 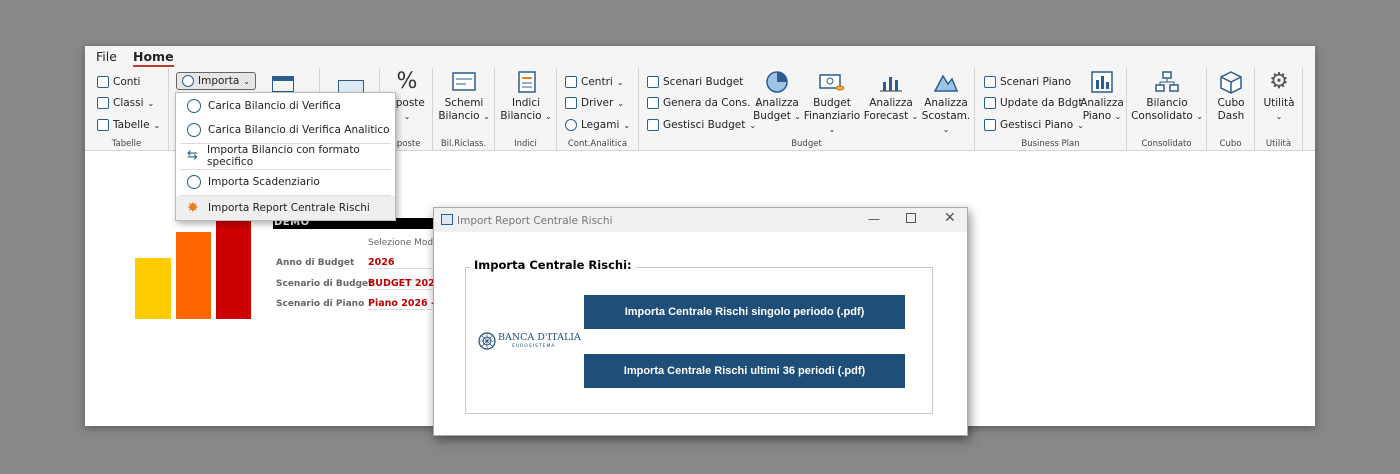 What do you see at coordinates (194, 130) in the screenshot?
I see `database-icon` at bounding box center [194, 130].